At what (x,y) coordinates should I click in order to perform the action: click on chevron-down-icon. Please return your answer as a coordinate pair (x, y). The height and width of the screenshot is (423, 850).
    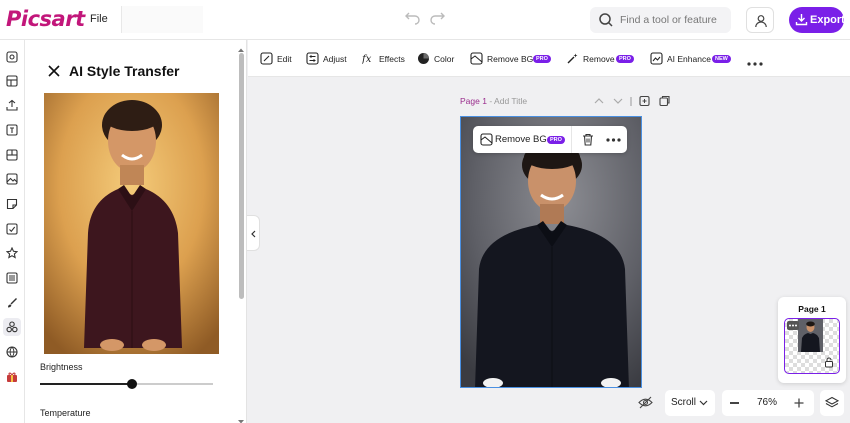
    Looking at the image, I should click on (703, 403).